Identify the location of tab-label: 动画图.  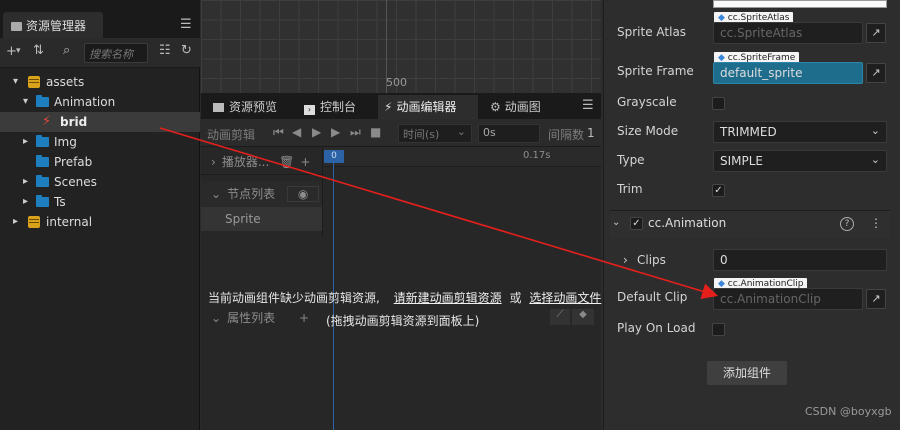
(522, 107).